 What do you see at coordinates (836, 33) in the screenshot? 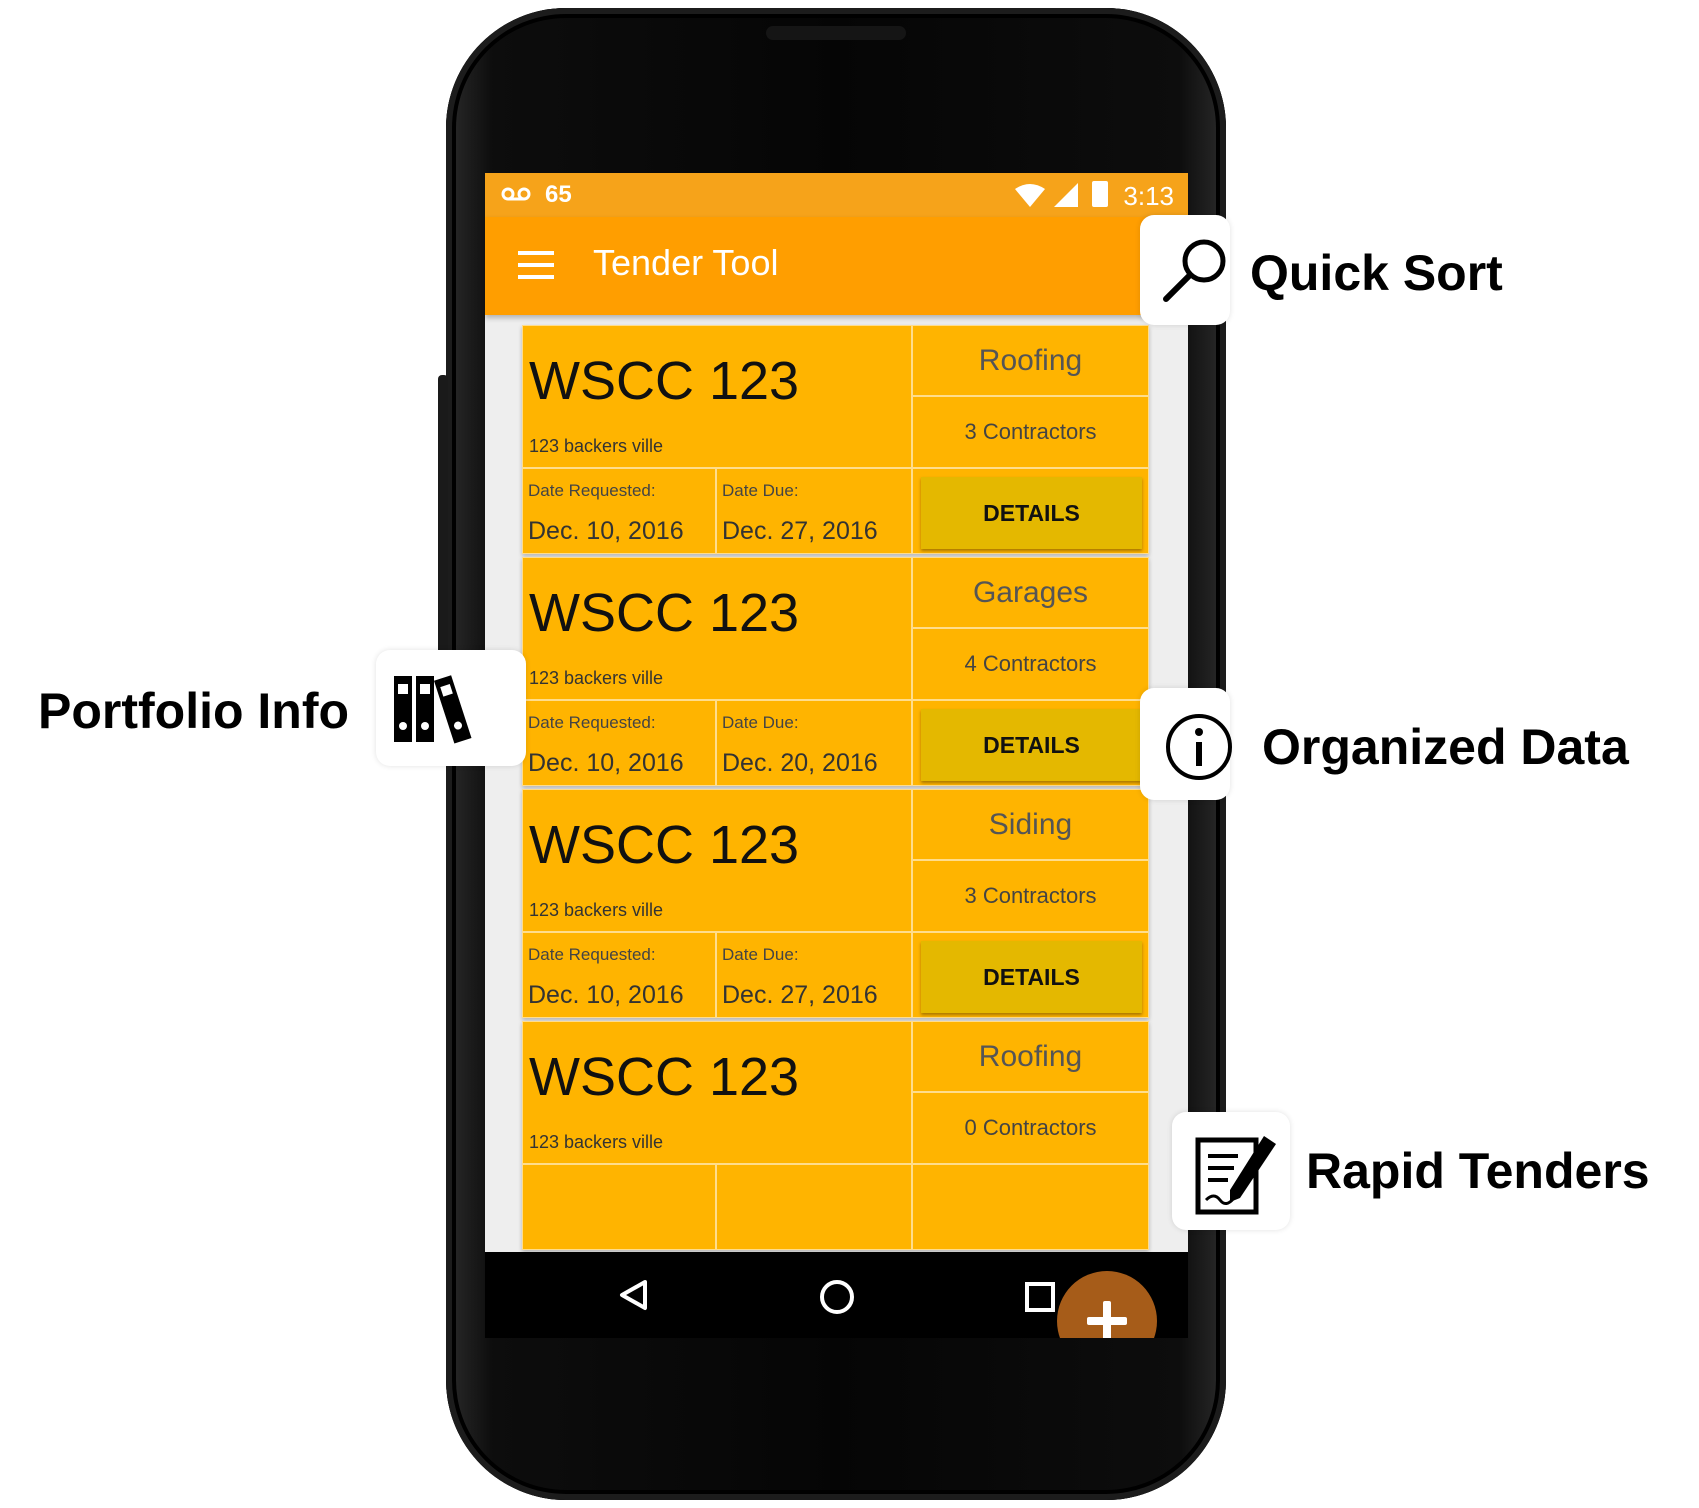
I see `phone-speaker` at bounding box center [836, 33].